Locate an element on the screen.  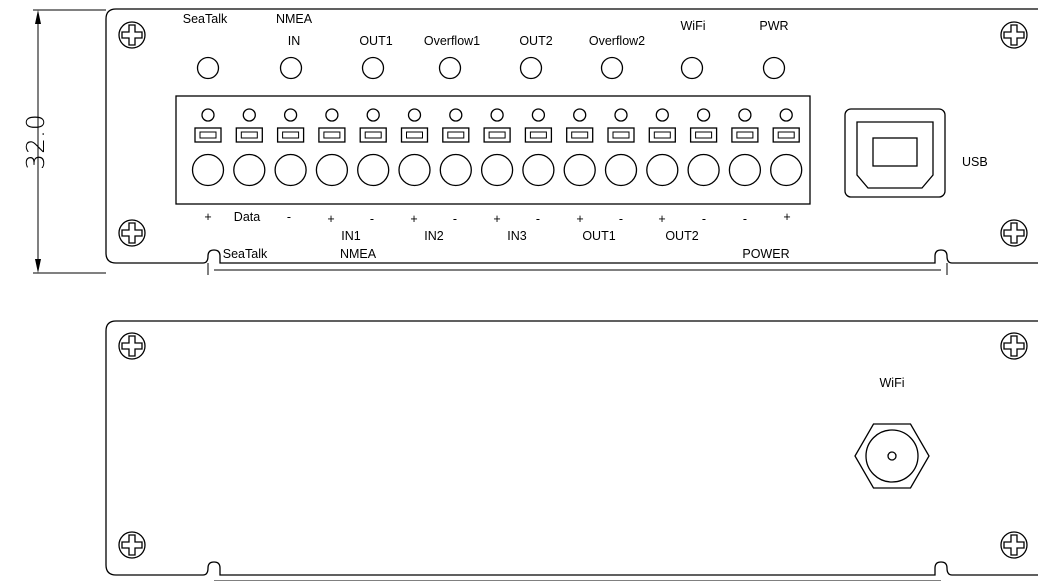
pin-label: Data is located at coordinates (247, 217).